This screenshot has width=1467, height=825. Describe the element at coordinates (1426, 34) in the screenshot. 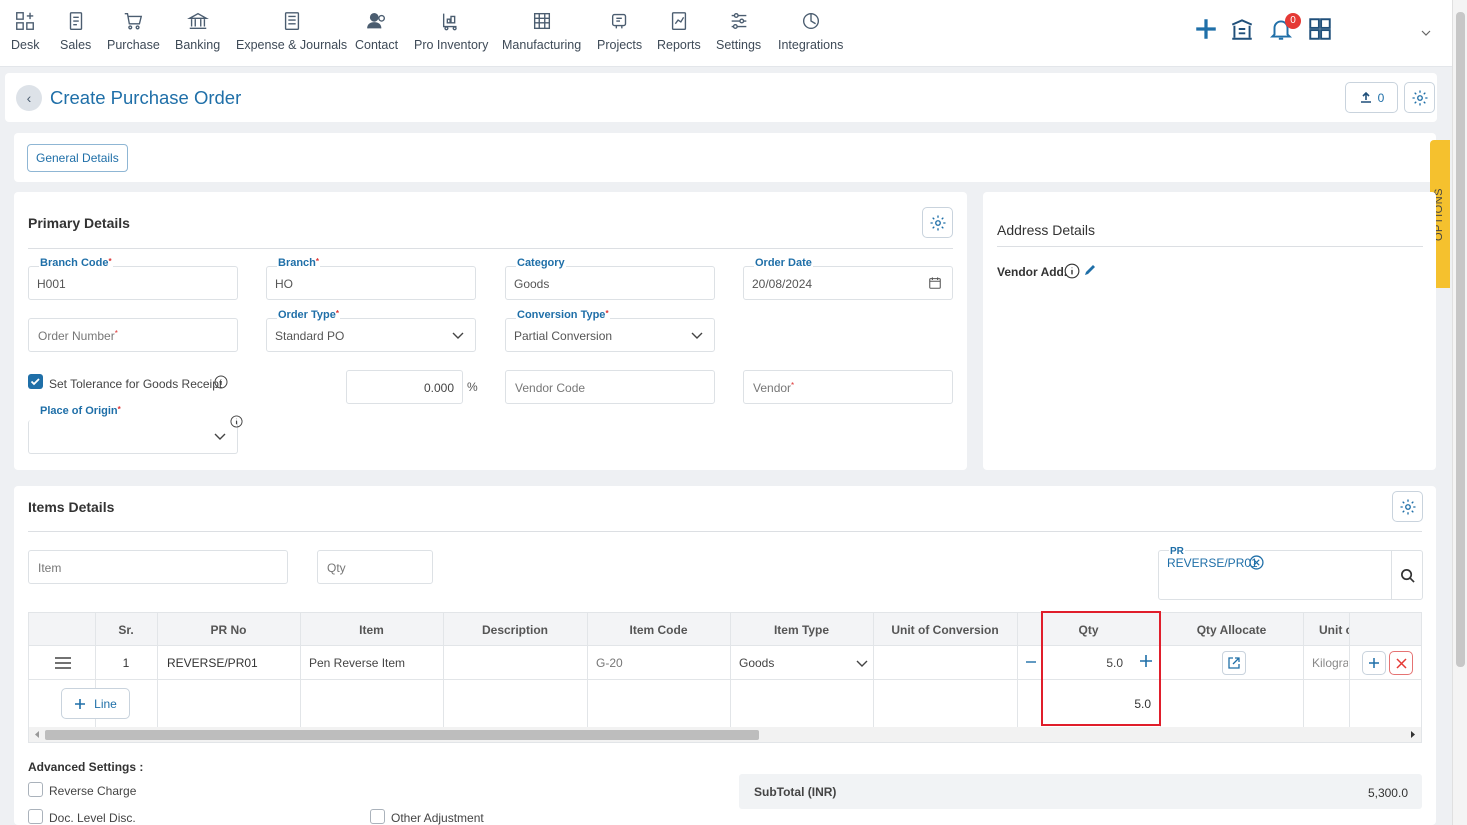

I see `profile-dropdown` at that location.